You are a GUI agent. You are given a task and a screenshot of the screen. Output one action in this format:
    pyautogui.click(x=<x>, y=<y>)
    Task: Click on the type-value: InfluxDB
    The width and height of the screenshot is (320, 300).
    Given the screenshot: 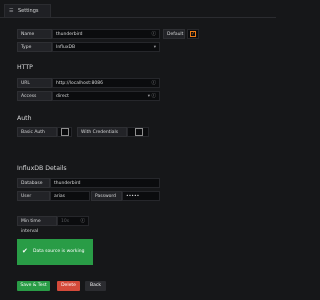 What is the action you would take?
    pyautogui.click(x=66, y=47)
    